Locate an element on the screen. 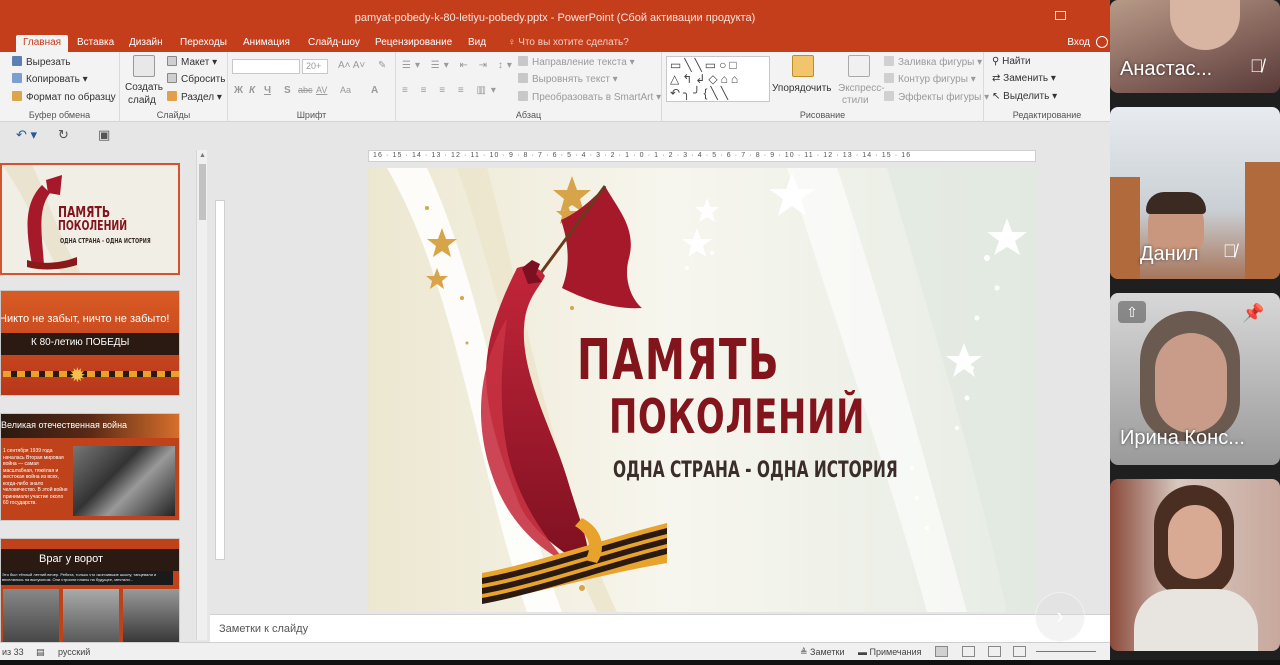  shadow-button: S is located at coordinates (287, 90).